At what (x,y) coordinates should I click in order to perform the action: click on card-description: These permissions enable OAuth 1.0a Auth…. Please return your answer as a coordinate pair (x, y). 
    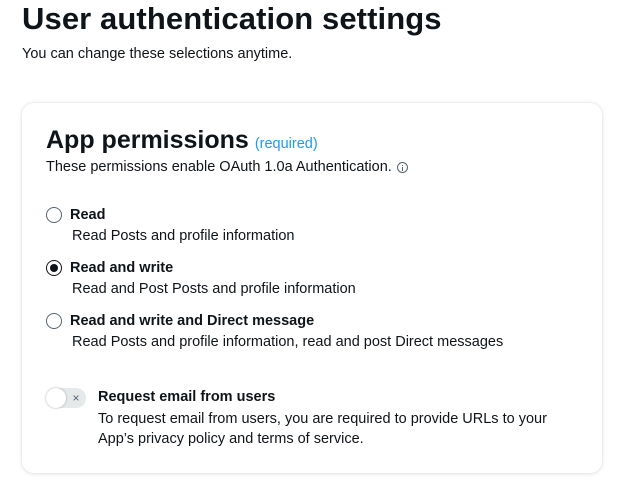
    Looking at the image, I should click on (227, 167).